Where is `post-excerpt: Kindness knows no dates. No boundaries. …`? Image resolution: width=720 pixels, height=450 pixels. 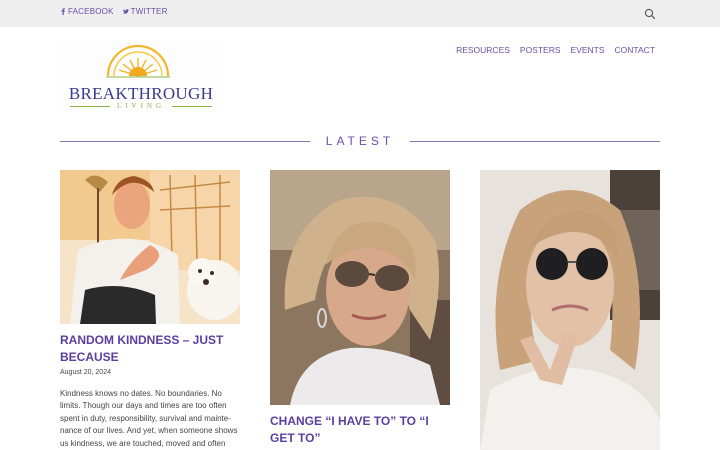
post-excerpt: Kindness knows no dates. No boundaries. … is located at coordinates (149, 418).